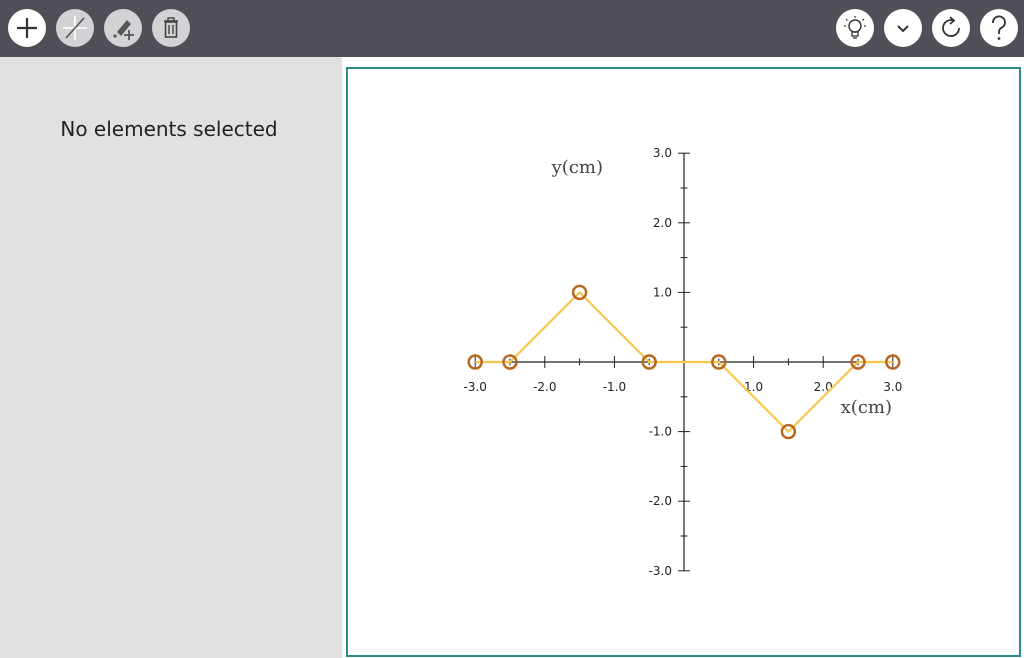 The image size is (1024, 658). What do you see at coordinates (662, 153) in the screenshot?
I see `y-tick-label: 3.0` at bounding box center [662, 153].